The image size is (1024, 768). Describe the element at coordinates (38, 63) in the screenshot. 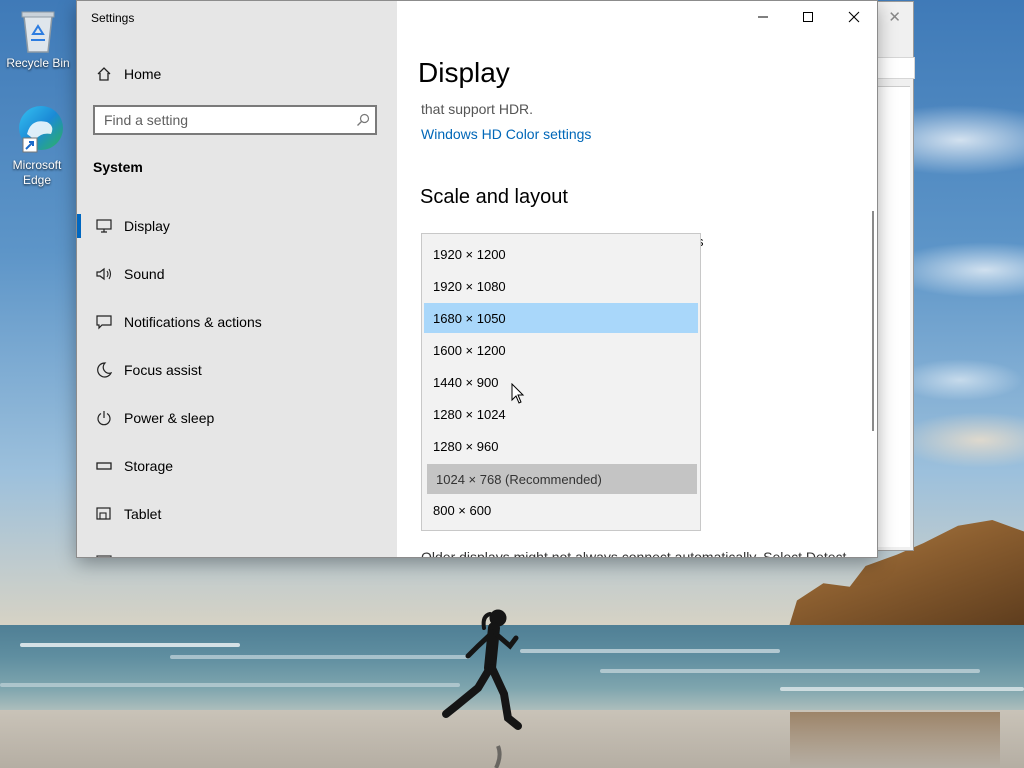

I see `recycle-bin-label: Recycle Bin` at that location.